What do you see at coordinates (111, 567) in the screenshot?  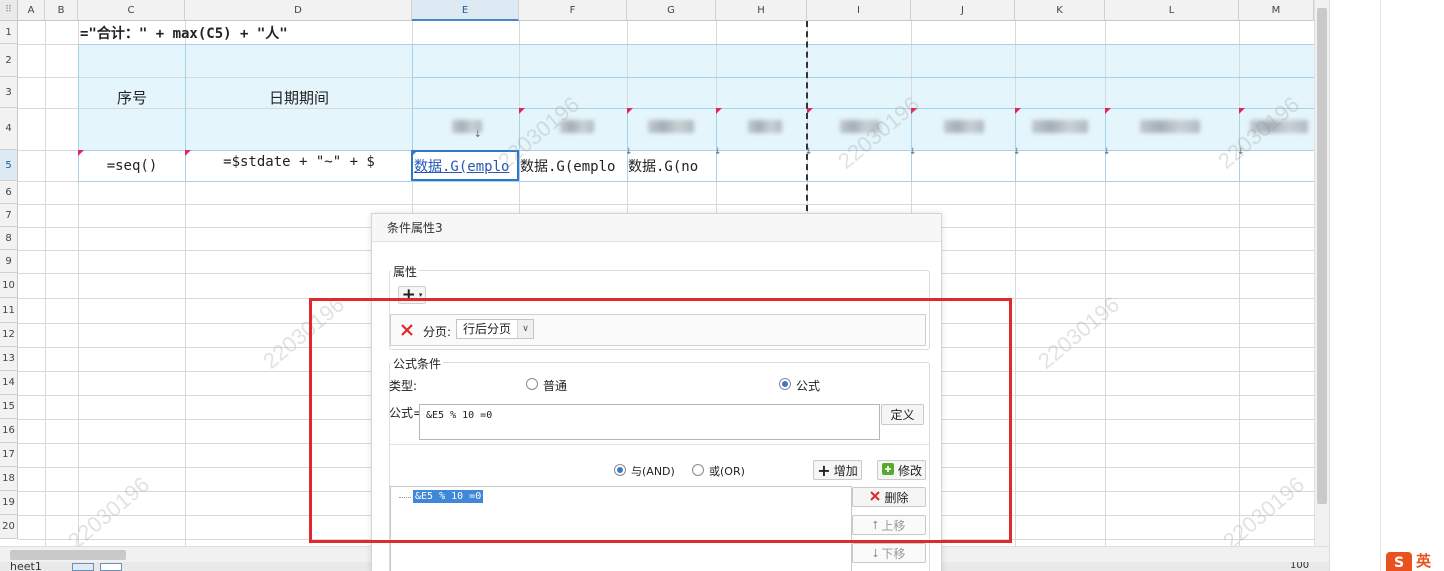 I see `page-view-icon` at bounding box center [111, 567].